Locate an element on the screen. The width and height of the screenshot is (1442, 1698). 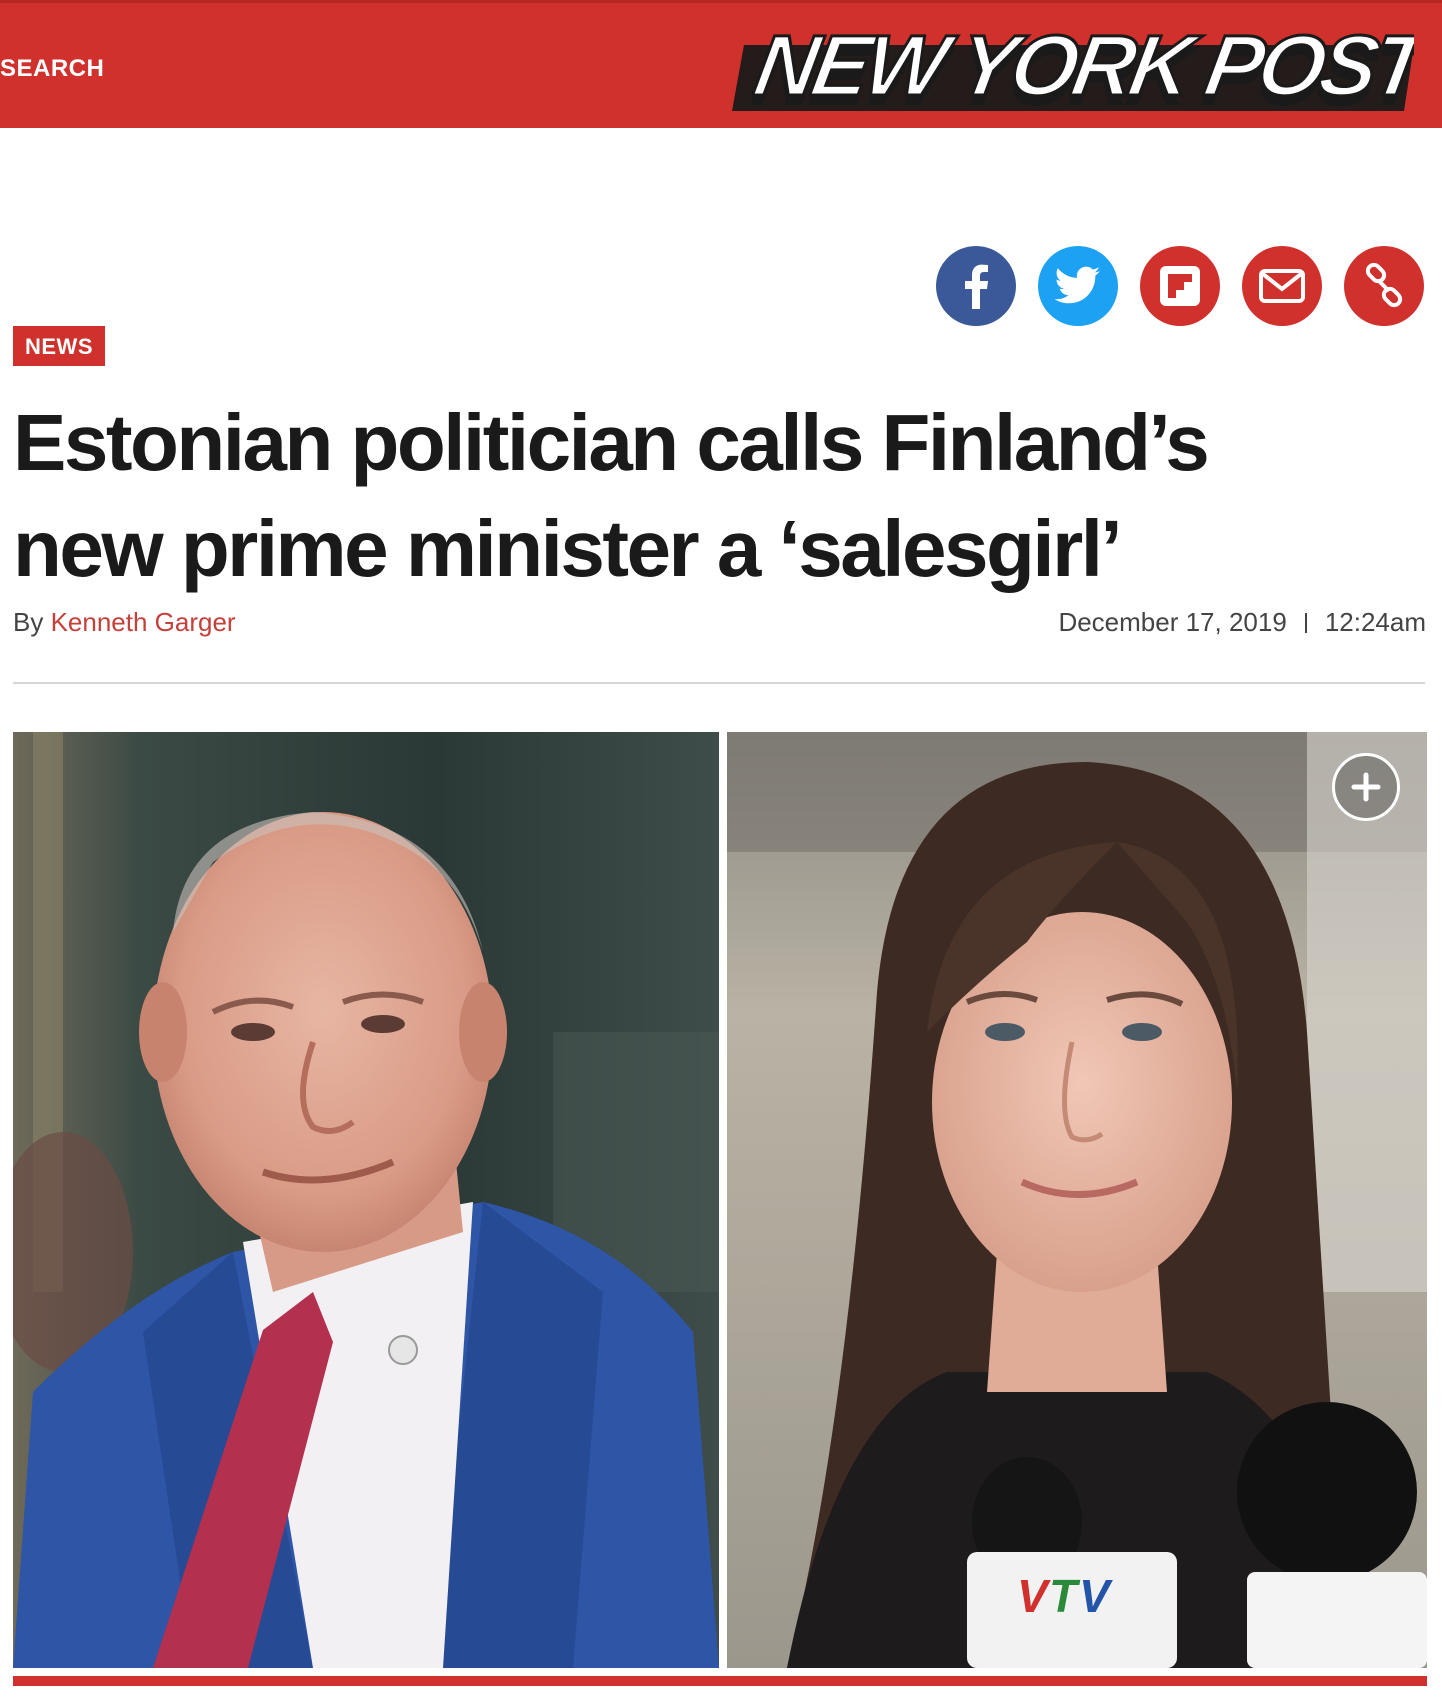
twitter-share-button is located at coordinates (1078, 286).